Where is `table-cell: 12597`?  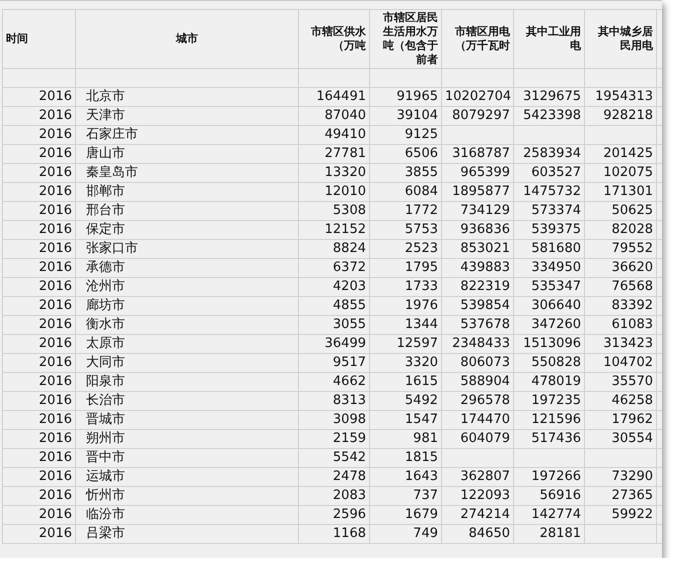
table-cell: 12597 is located at coordinates (406, 344).